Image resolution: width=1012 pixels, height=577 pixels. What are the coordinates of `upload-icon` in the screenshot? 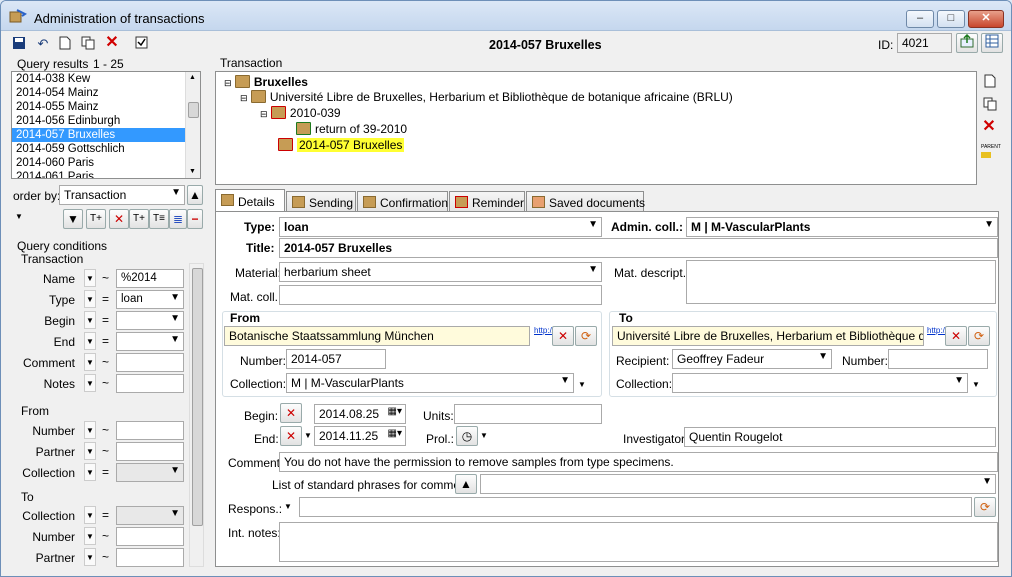 It's located at (967, 43).